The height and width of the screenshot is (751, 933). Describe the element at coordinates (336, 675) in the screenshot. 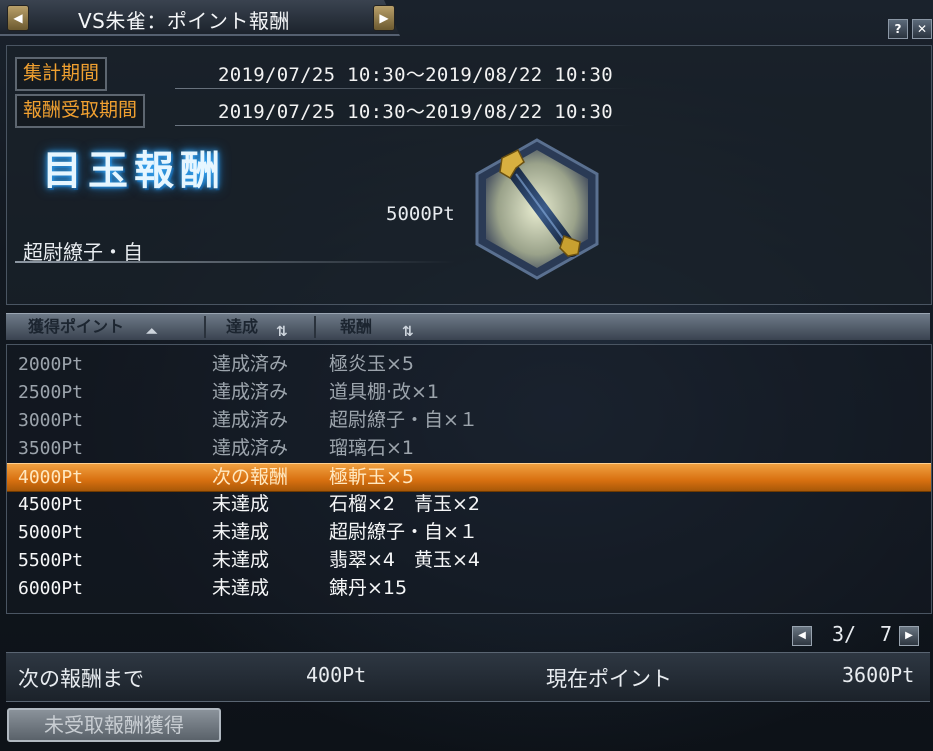

I see `next-reward-value: 400Pt` at that location.